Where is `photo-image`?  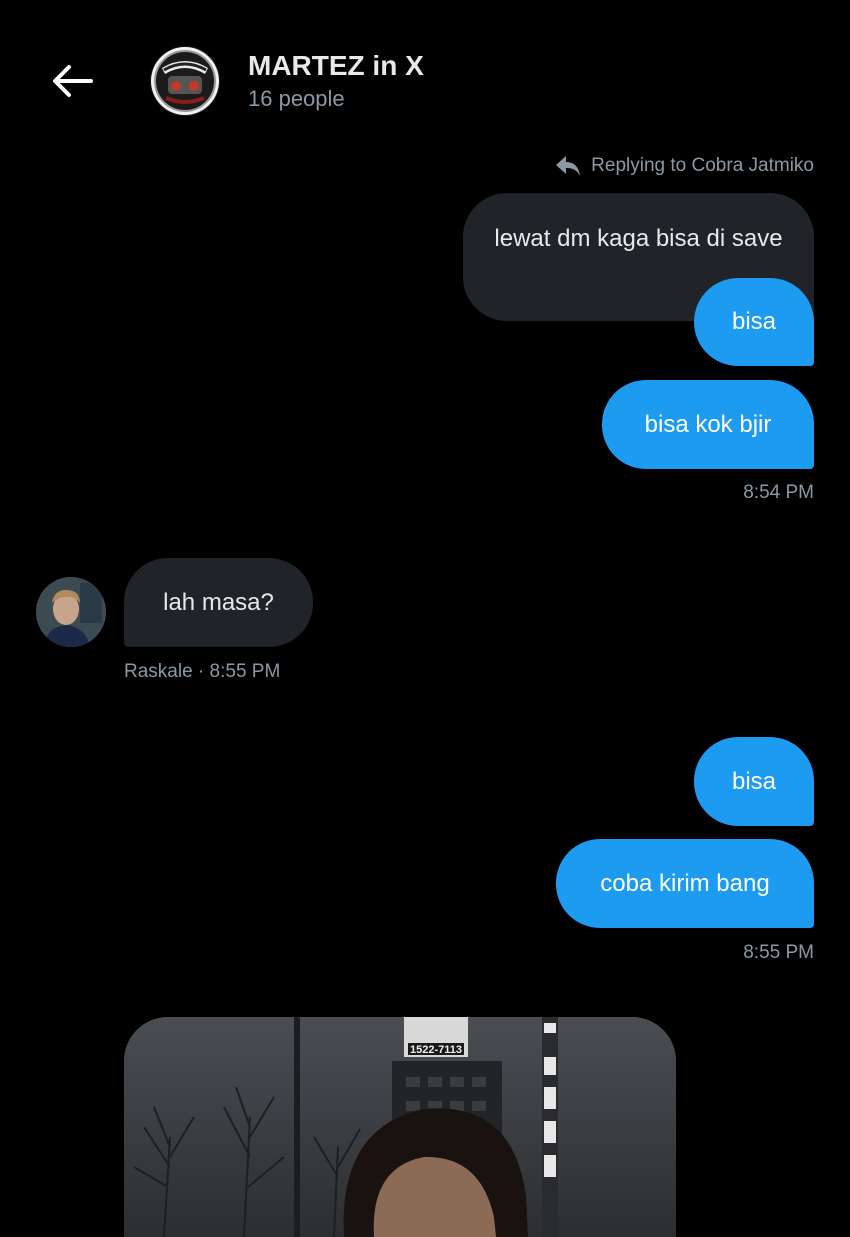 photo-image is located at coordinates (400, 1127).